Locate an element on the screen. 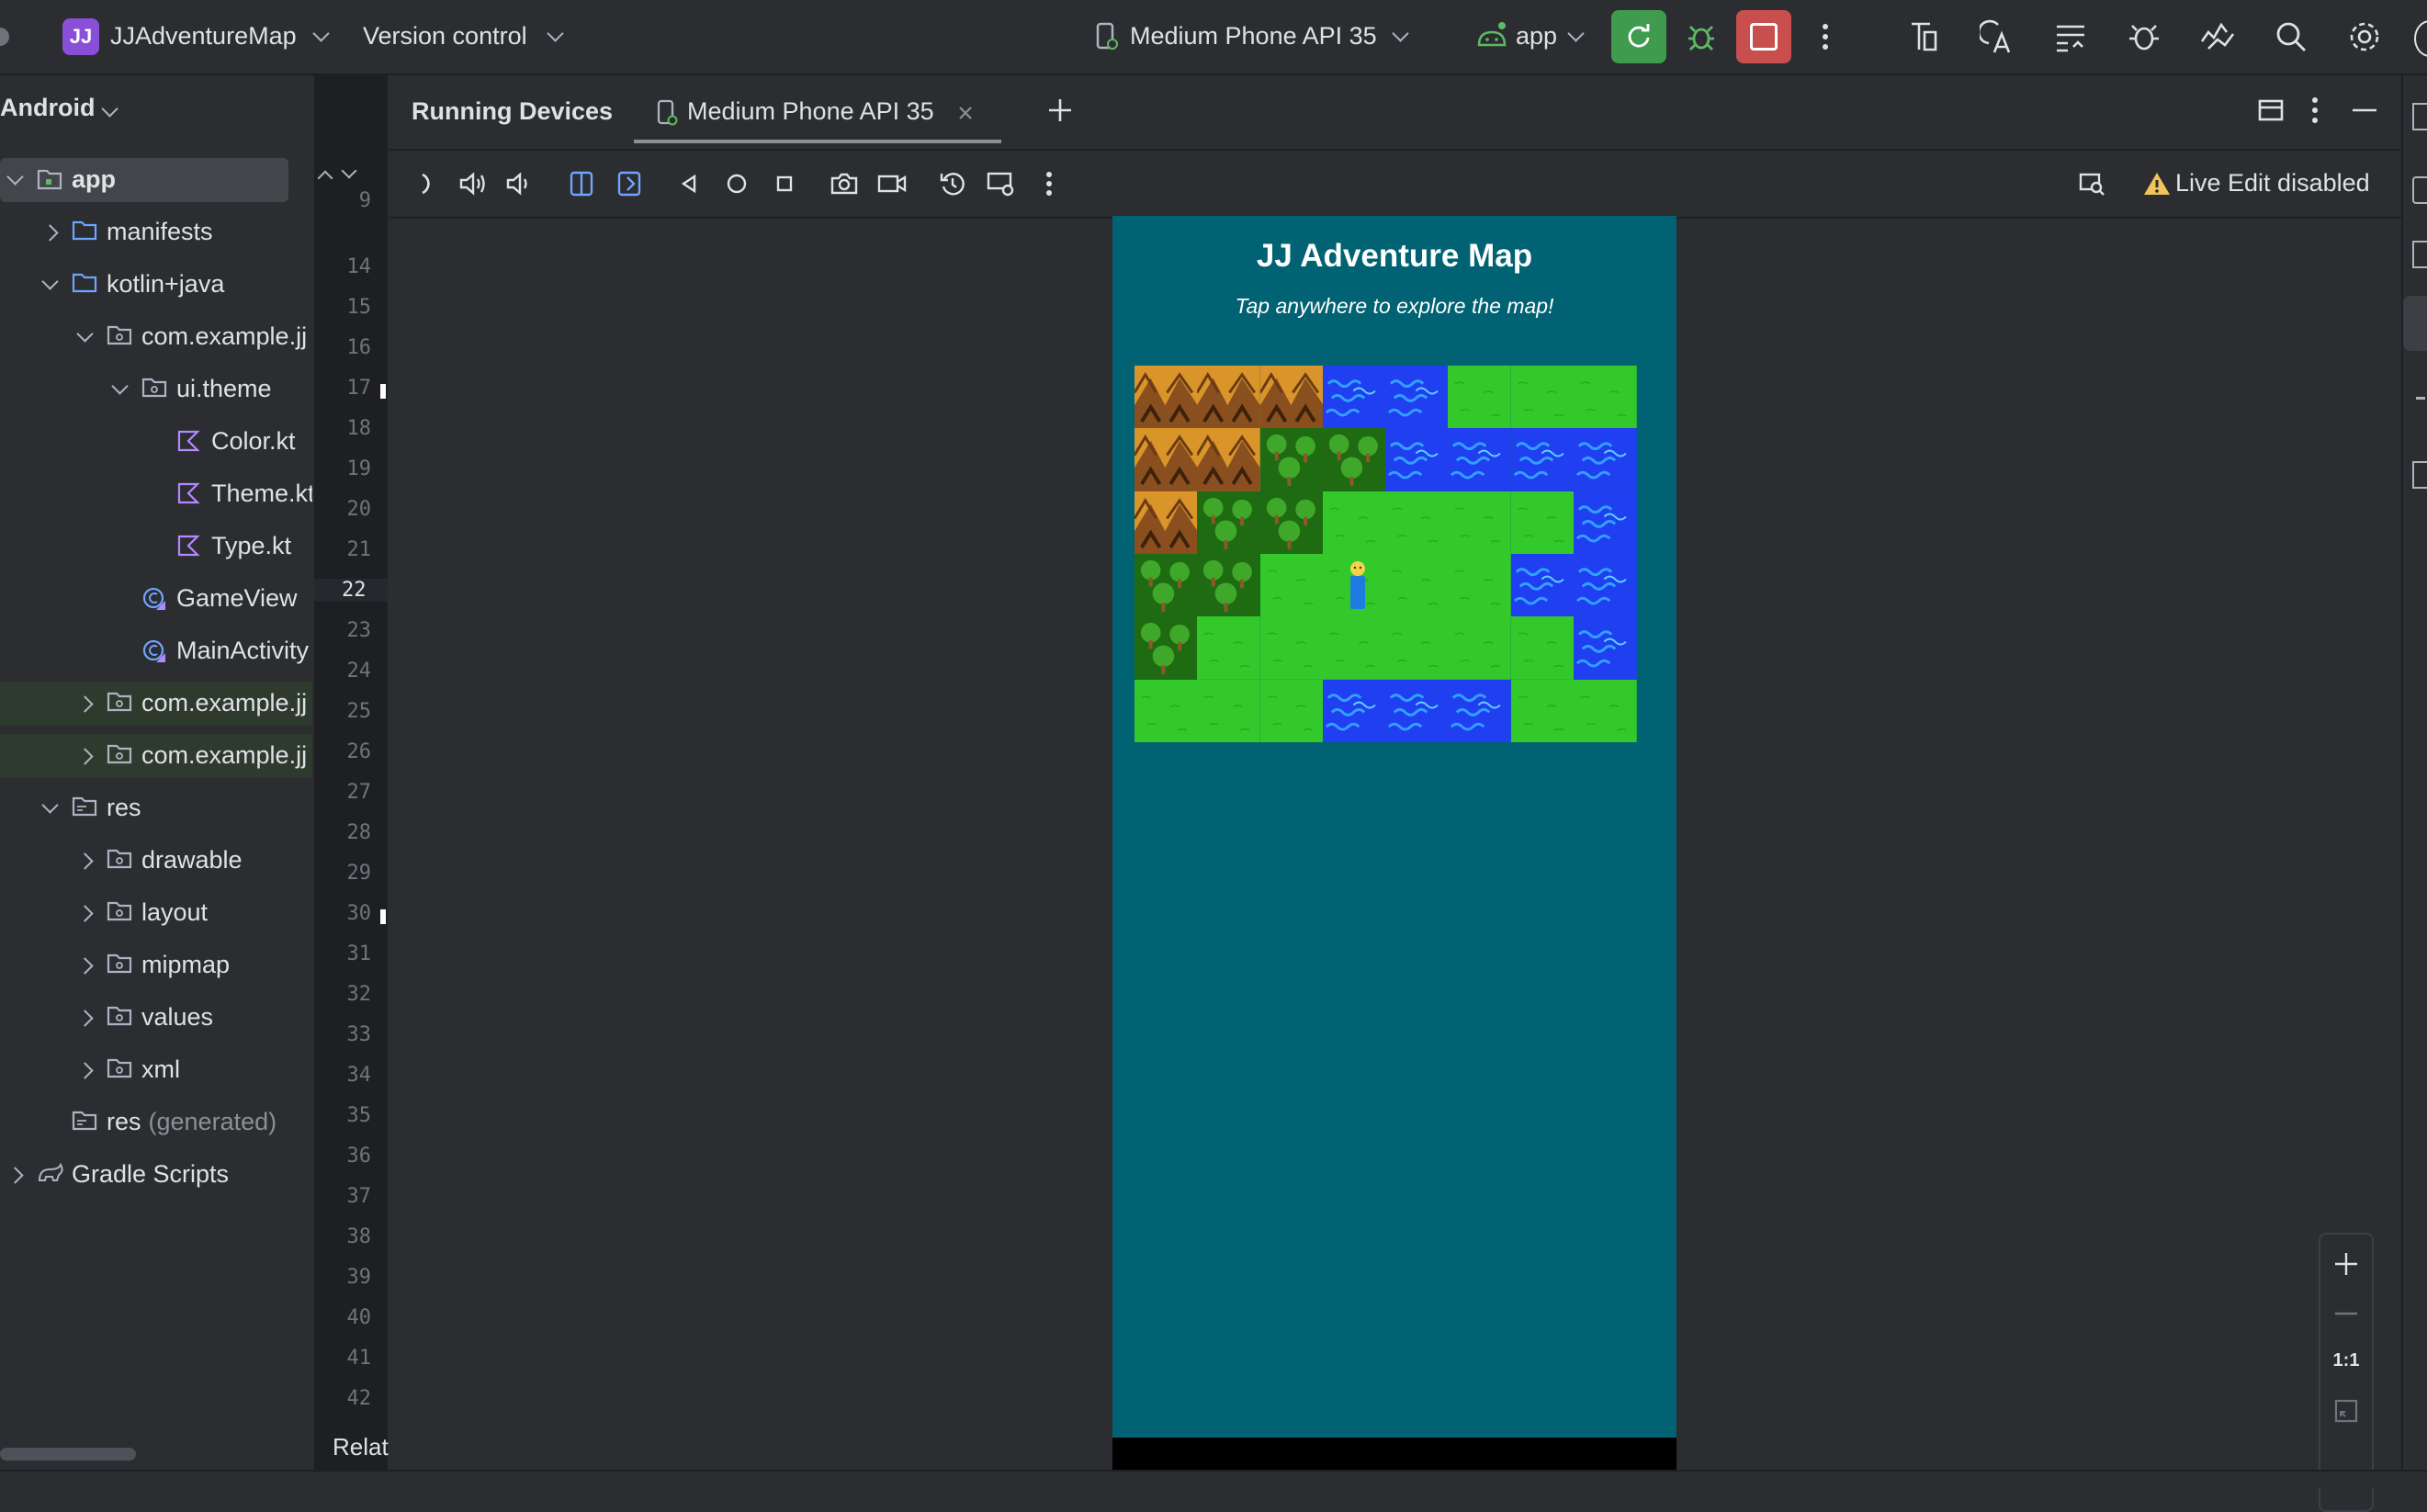 The width and height of the screenshot is (2427, 1512). project-name: JJAdventureMap is located at coordinates (203, 36).